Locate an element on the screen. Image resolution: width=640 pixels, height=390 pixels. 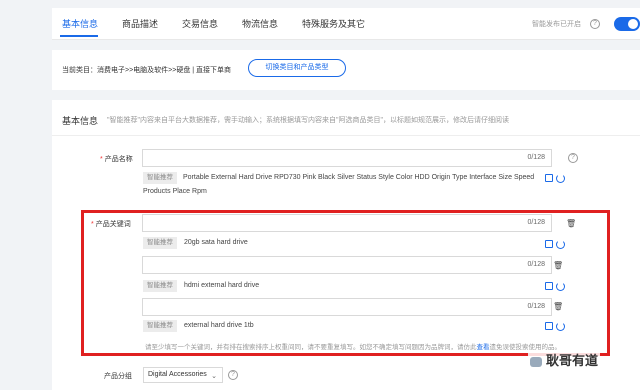
active-tab-indicator is located at coordinates (79, 36).